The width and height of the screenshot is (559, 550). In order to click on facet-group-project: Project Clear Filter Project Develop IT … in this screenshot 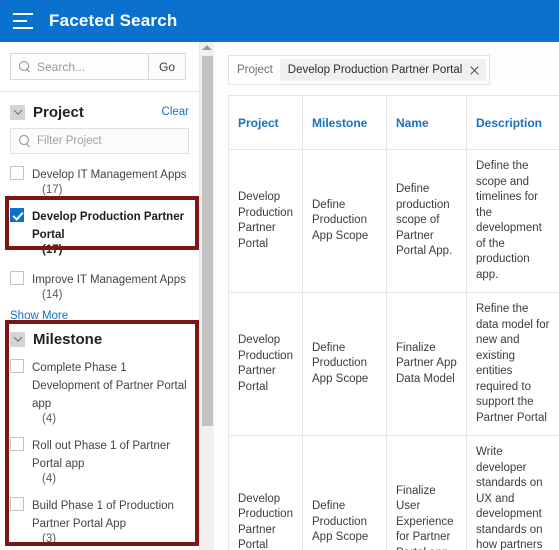, I will do `click(99, 213)`.